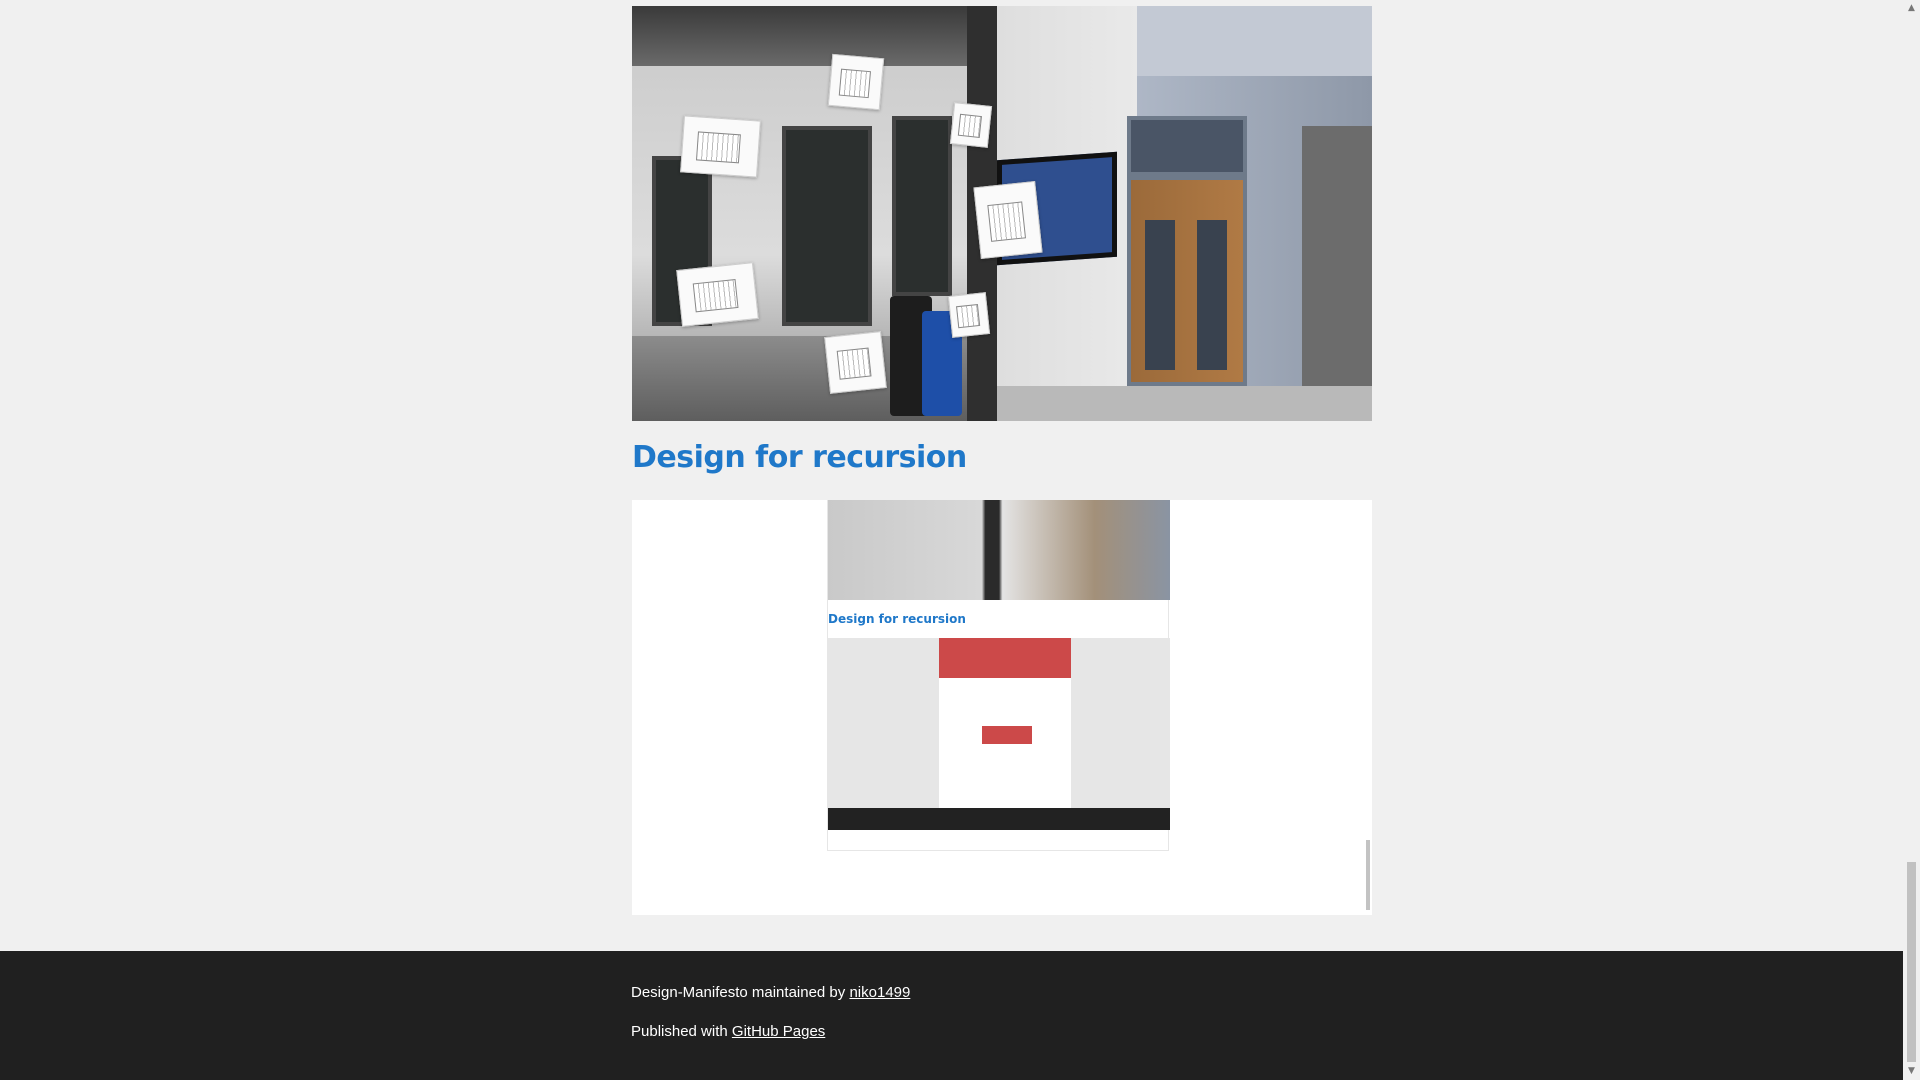  Describe the element at coordinates (1911, 8) in the screenshot. I see `scroll-up-icon: ▲` at that location.